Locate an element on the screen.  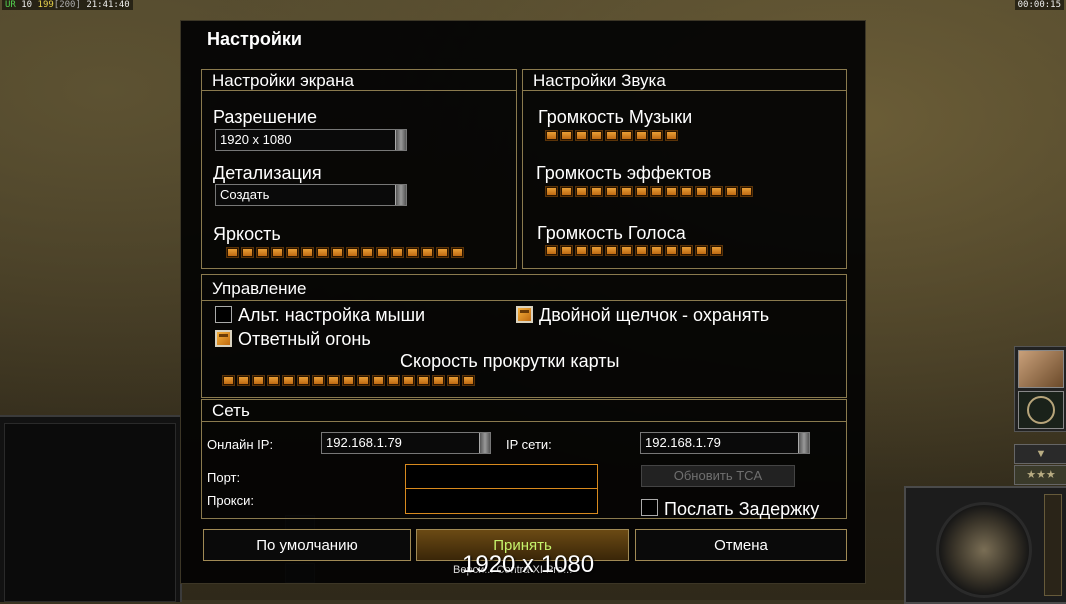
radar-button is located at coordinates (1041, 410).